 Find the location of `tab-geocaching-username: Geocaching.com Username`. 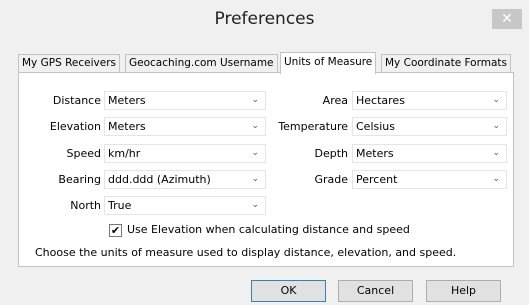

tab-geocaching-username: Geocaching.com Username is located at coordinates (201, 63).